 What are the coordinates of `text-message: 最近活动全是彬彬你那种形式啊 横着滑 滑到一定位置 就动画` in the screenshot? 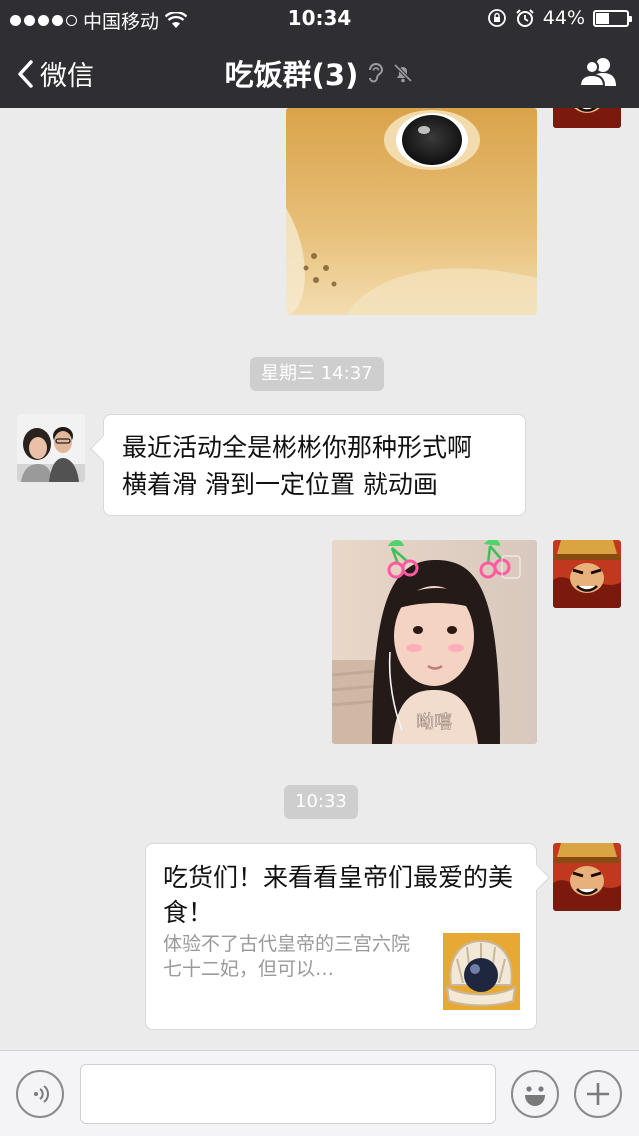 It's located at (314, 465).